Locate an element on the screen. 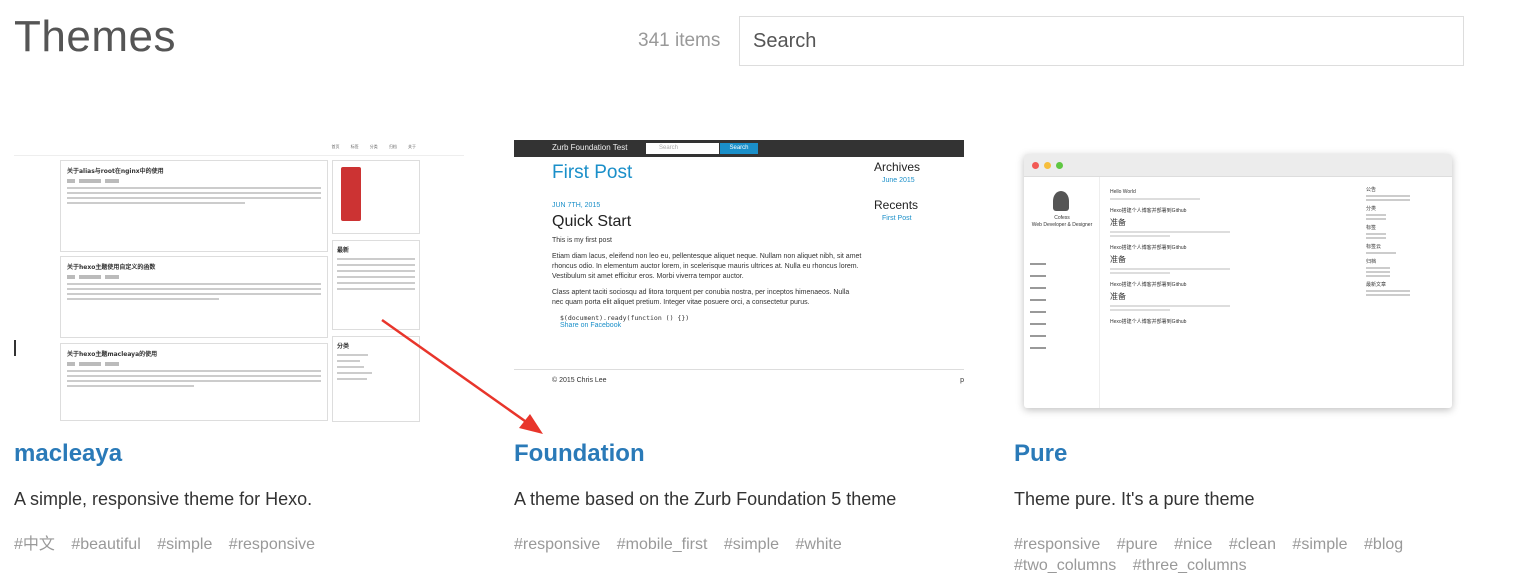 Image resolution: width=1522 pixels, height=573 pixels. thumb-right-heading: 分类 is located at coordinates (1371, 209).